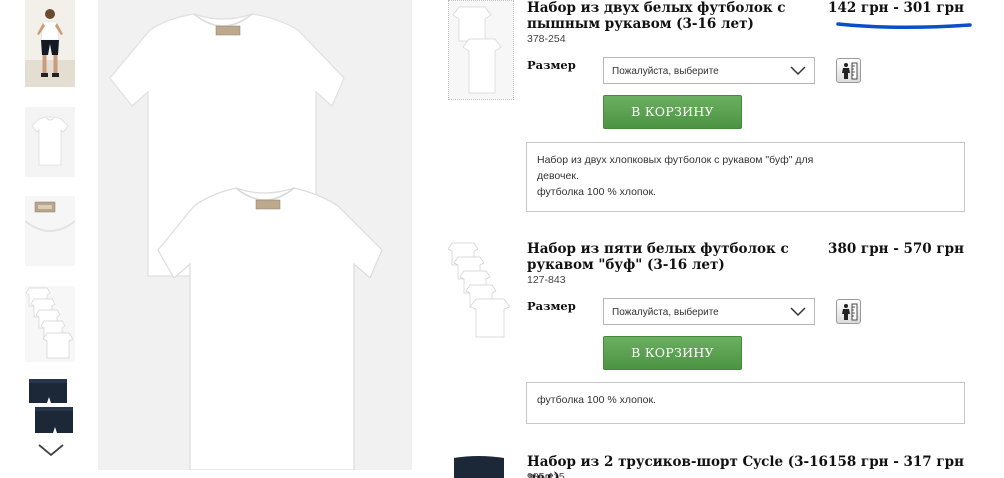 The image size is (1004, 478). What do you see at coordinates (896, 249) in the screenshot?
I see `product-price: 380 грн - 570 грн` at bounding box center [896, 249].